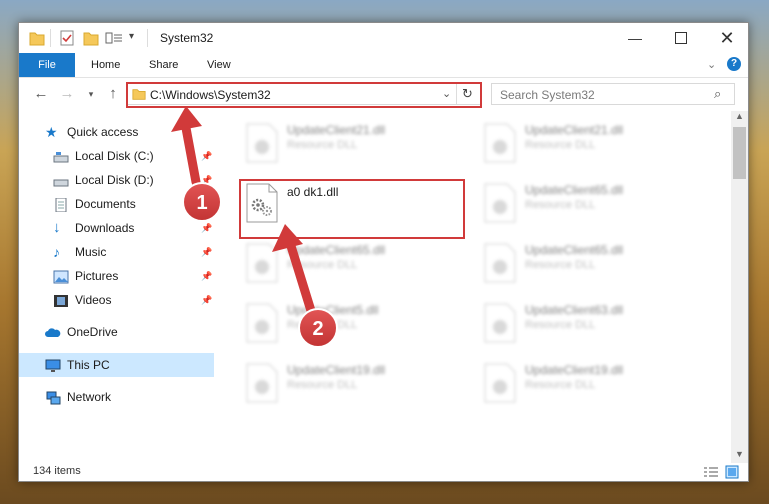  What do you see at coordinates (53, 397) in the screenshot?
I see `network-icon` at bounding box center [53, 397].